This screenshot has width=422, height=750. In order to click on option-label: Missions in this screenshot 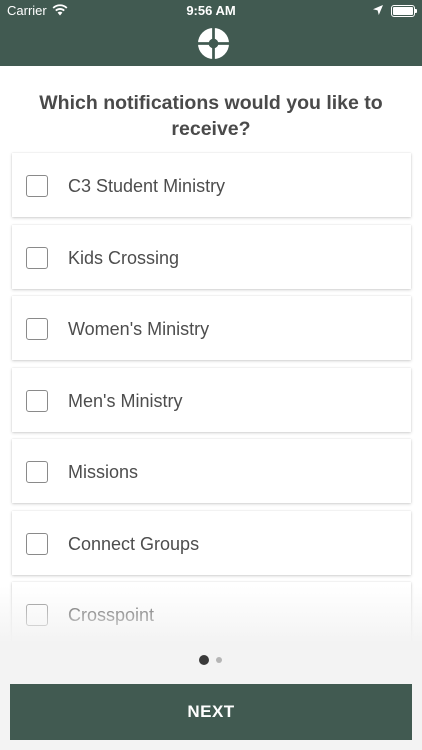, I will do `click(103, 472)`.